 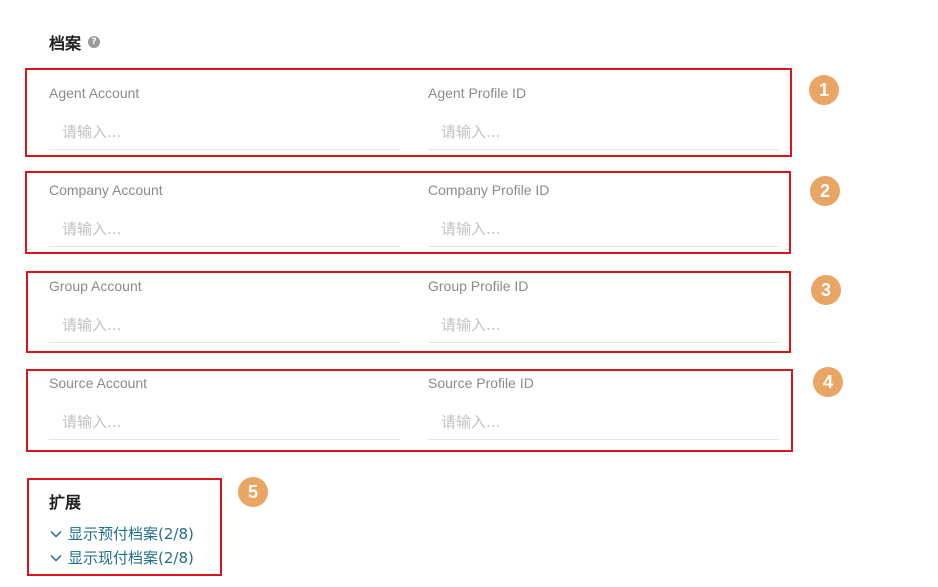 I want to click on group-profile-id-label: Group Profile ID, so click(x=478, y=286).